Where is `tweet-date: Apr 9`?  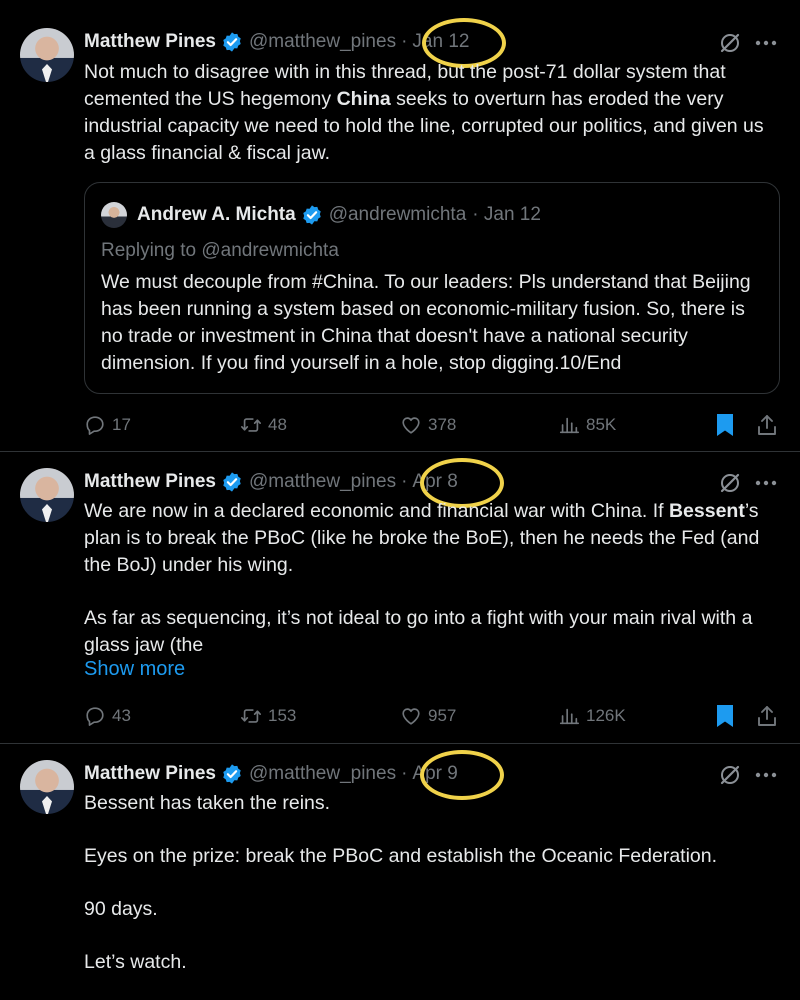 tweet-date: Apr 9 is located at coordinates (434, 774).